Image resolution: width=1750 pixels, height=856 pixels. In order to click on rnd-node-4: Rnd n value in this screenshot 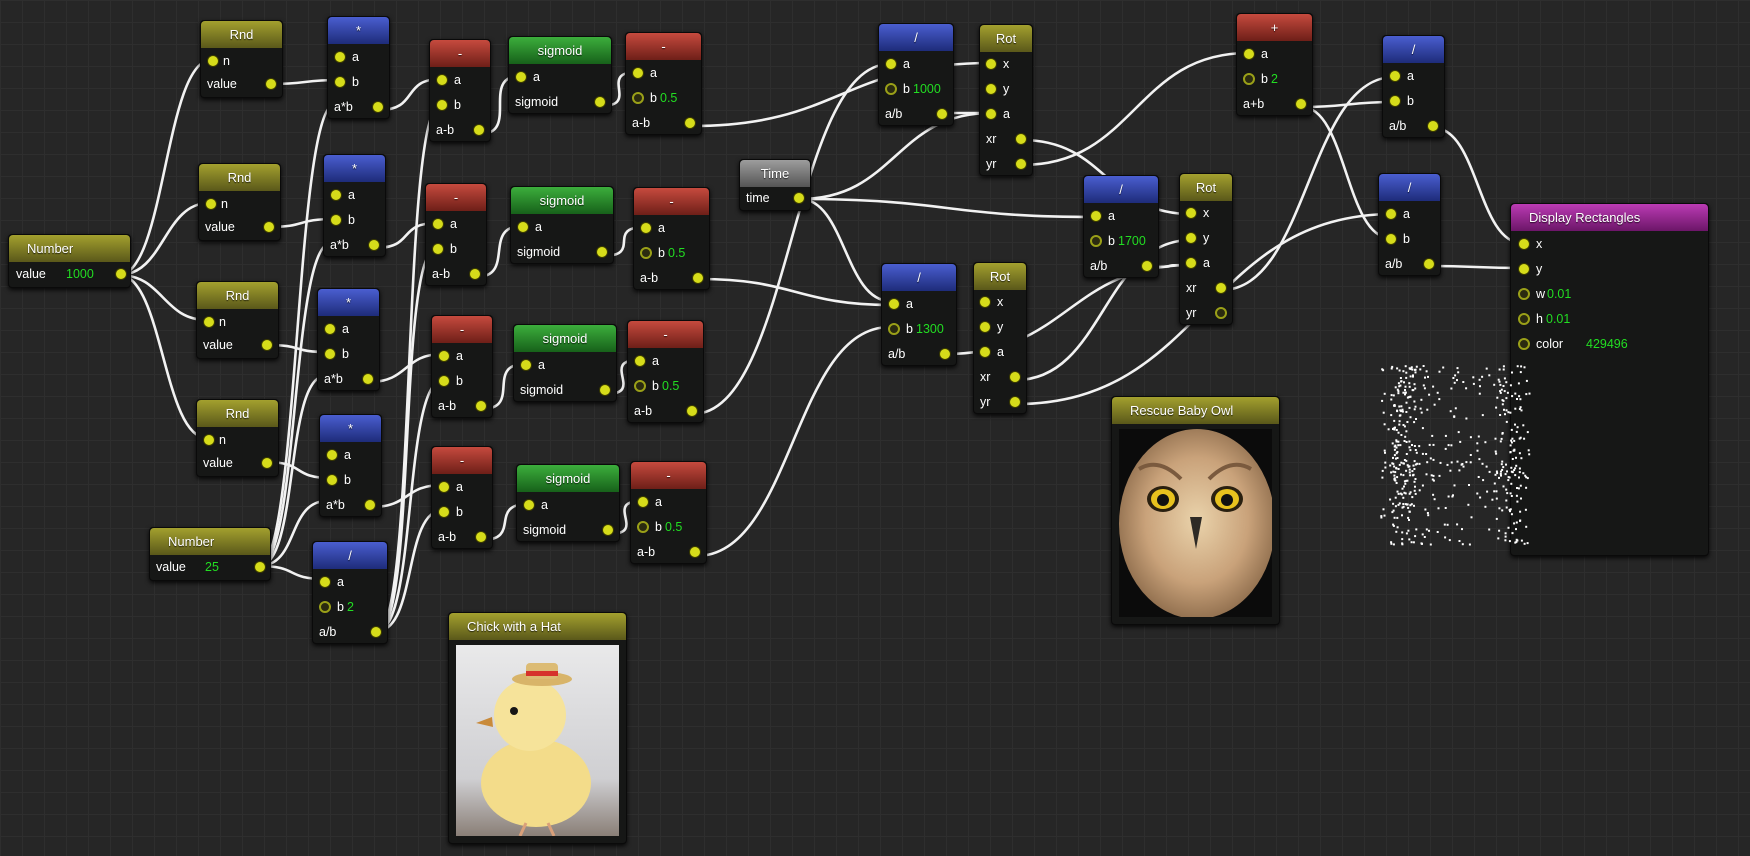, I will do `click(237, 438)`.